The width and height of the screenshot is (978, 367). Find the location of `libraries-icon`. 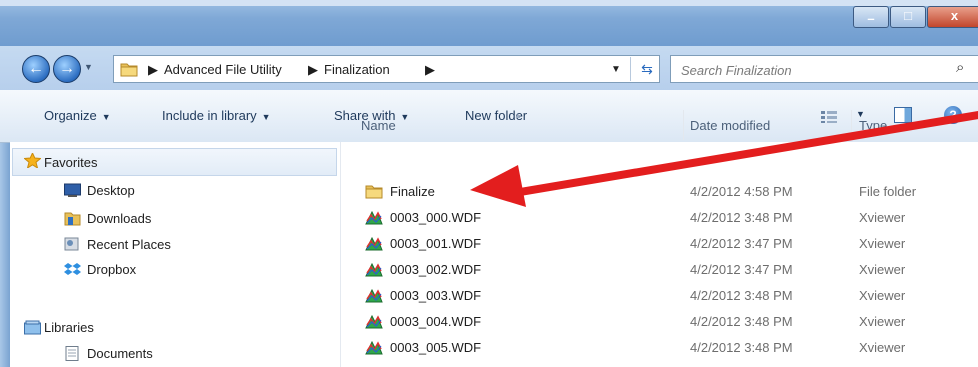

libraries-icon is located at coordinates (32, 327).